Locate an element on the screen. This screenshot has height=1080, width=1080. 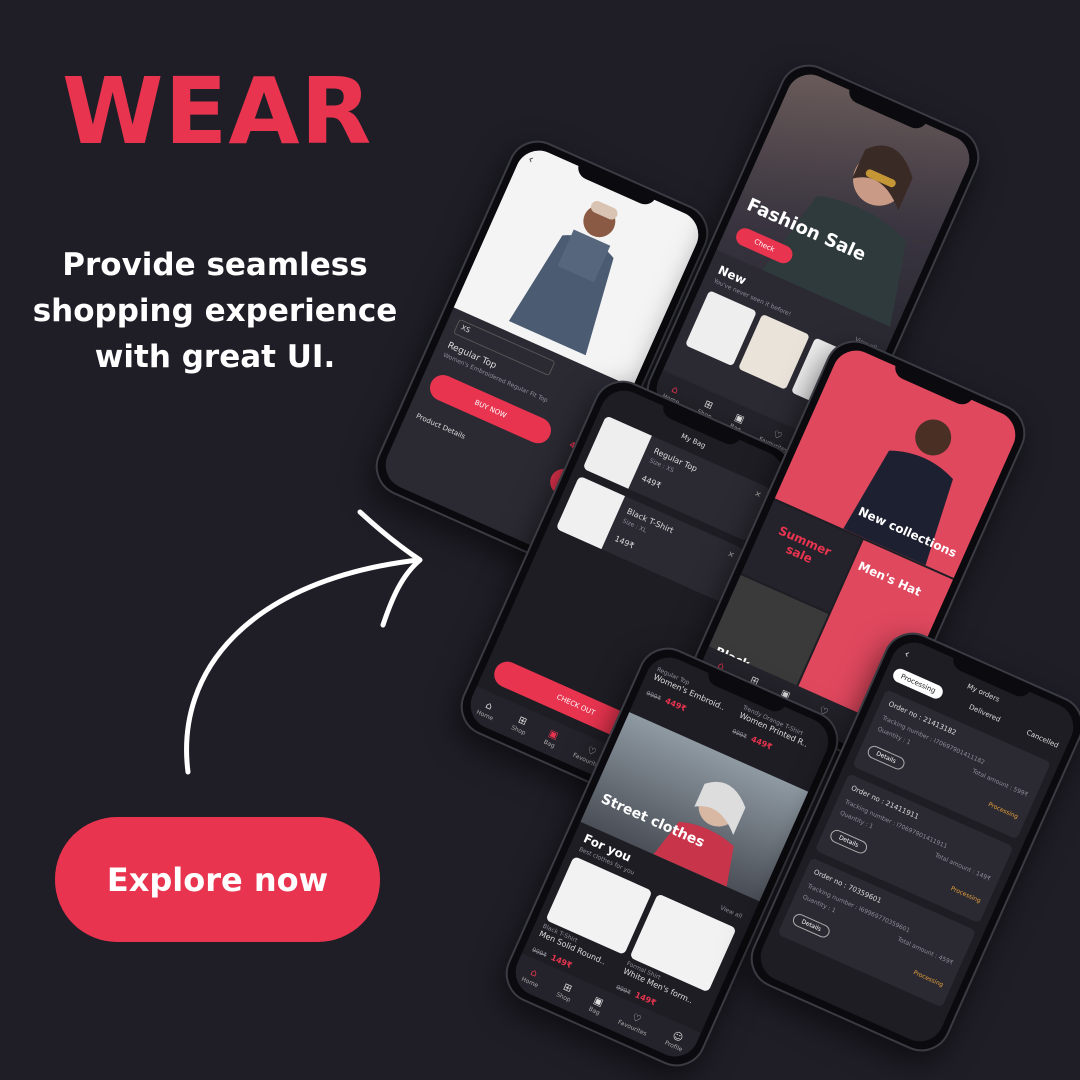
bag-item-price: 149₹ is located at coordinates (624, 542).